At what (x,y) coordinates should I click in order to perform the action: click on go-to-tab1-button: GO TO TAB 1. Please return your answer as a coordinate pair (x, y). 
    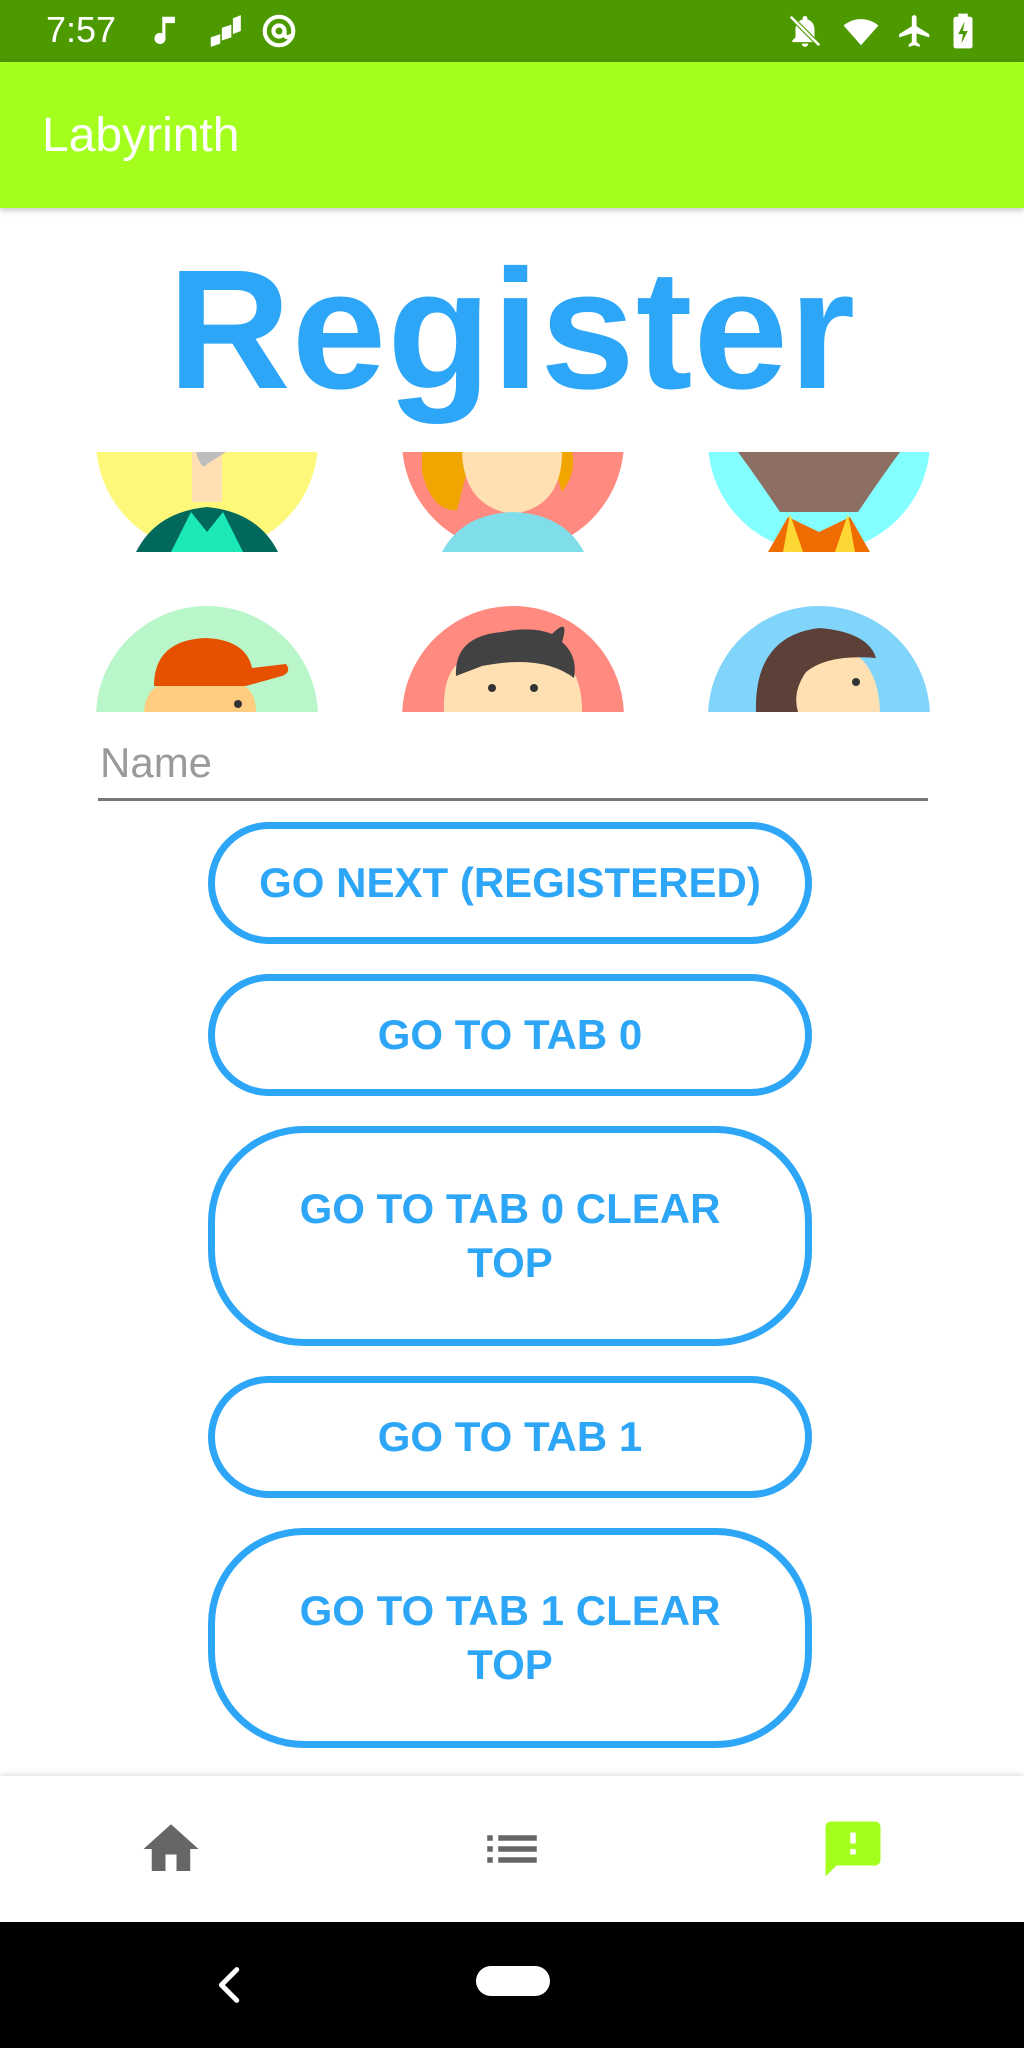
    Looking at the image, I should click on (510, 1437).